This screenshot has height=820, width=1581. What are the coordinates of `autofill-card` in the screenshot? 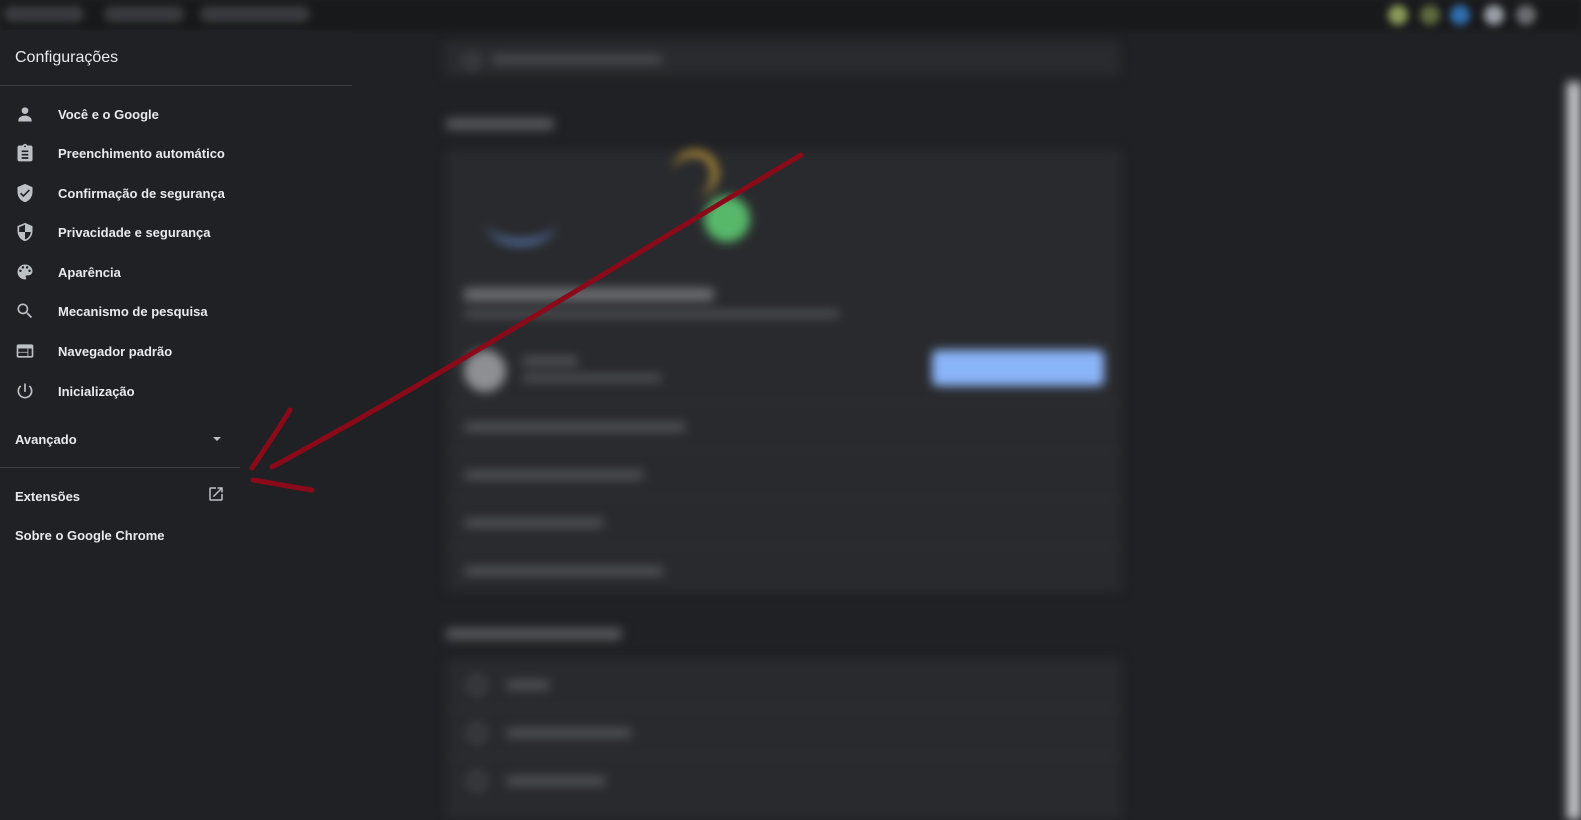 It's located at (784, 739).